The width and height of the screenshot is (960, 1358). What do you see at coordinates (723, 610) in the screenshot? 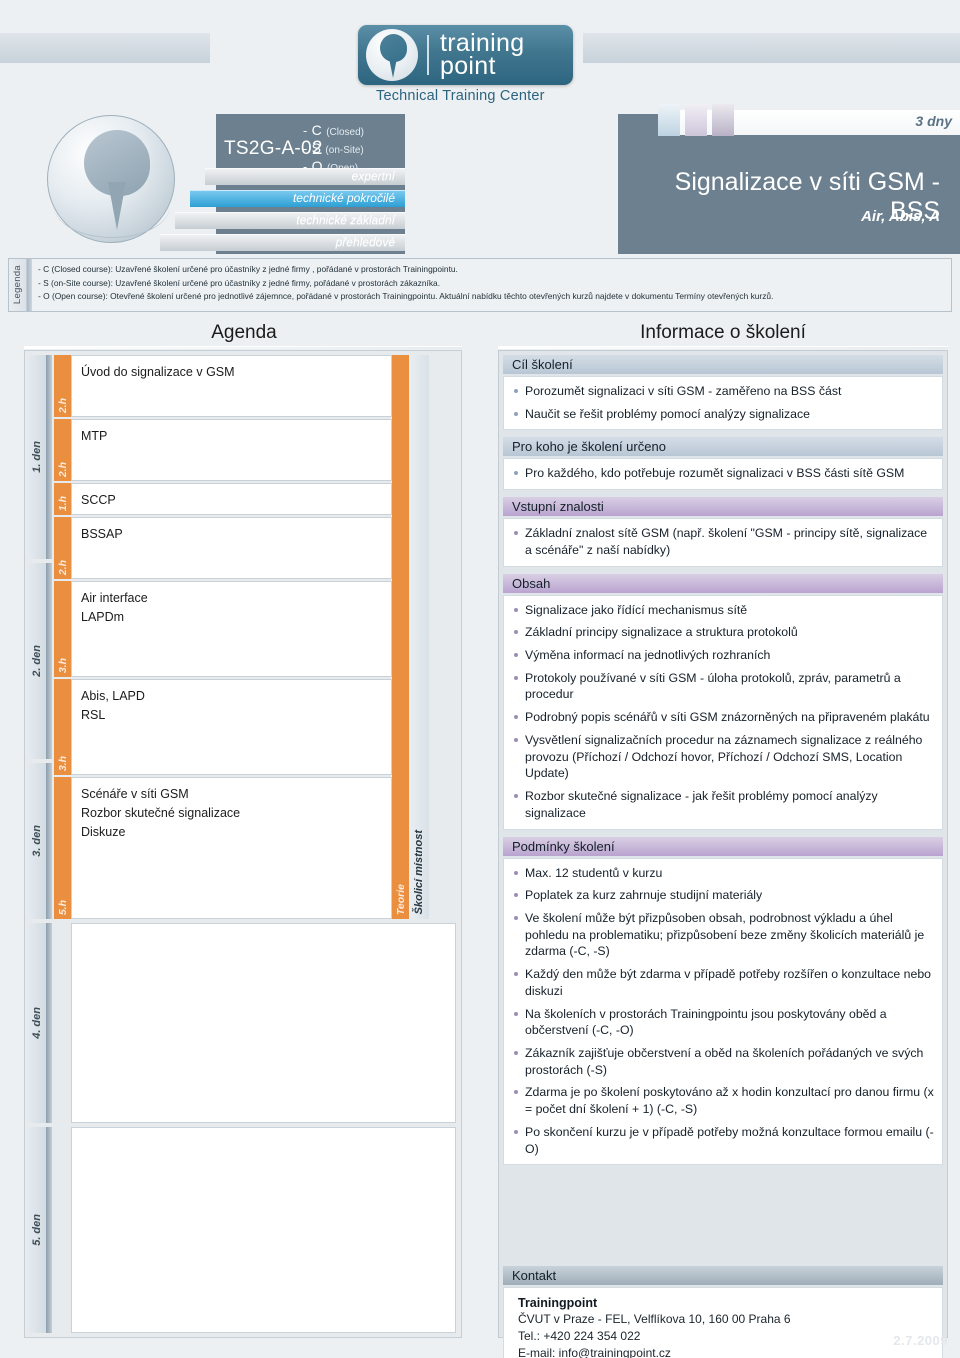
I see `list-item: Signalizace jako řídící mechanismus sítě` at bounding box center [723, 610].